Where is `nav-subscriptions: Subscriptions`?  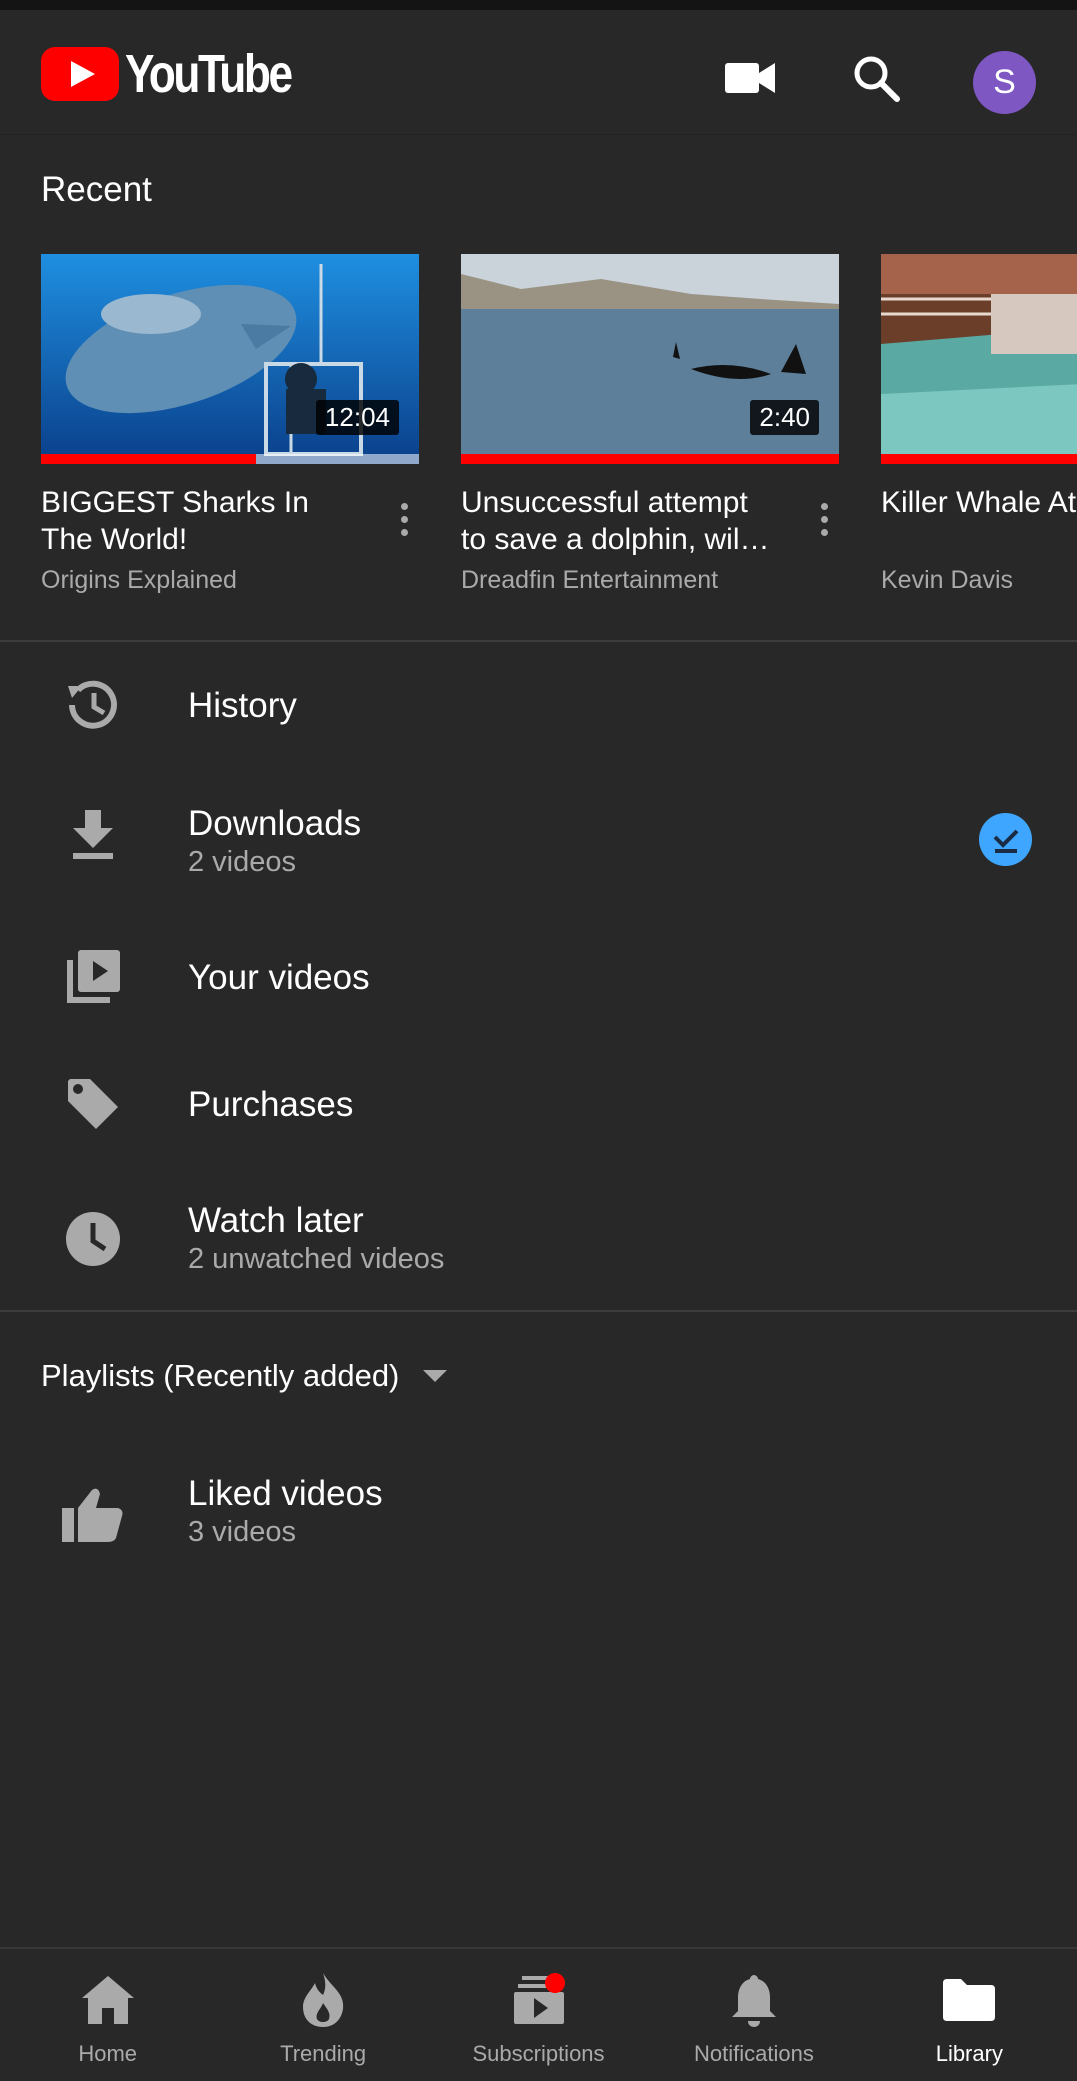
nav-subscriptions: Subscriptions is located at coordinates (538, 2015).